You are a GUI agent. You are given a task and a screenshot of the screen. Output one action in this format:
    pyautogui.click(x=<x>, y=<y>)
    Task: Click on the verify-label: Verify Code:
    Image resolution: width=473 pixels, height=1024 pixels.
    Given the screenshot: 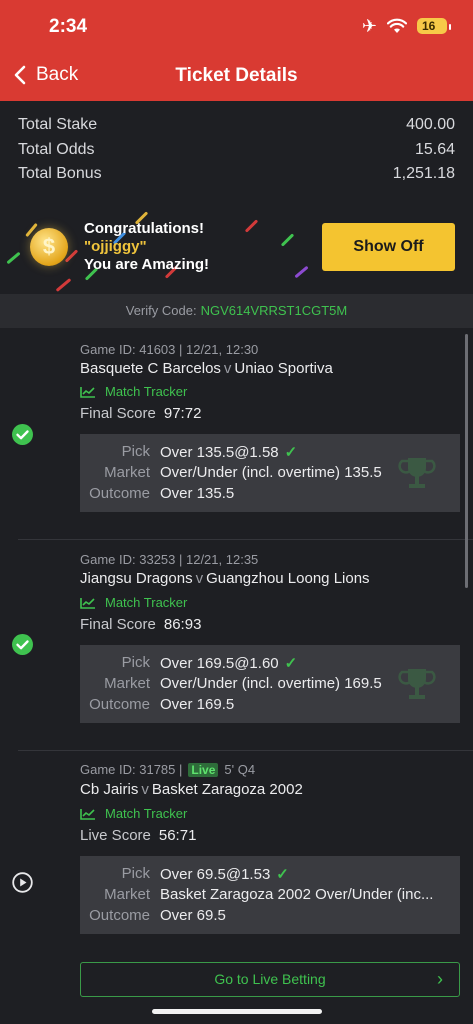 What is the action you would take?
    pyautogui.click(x=161, y=310)
    